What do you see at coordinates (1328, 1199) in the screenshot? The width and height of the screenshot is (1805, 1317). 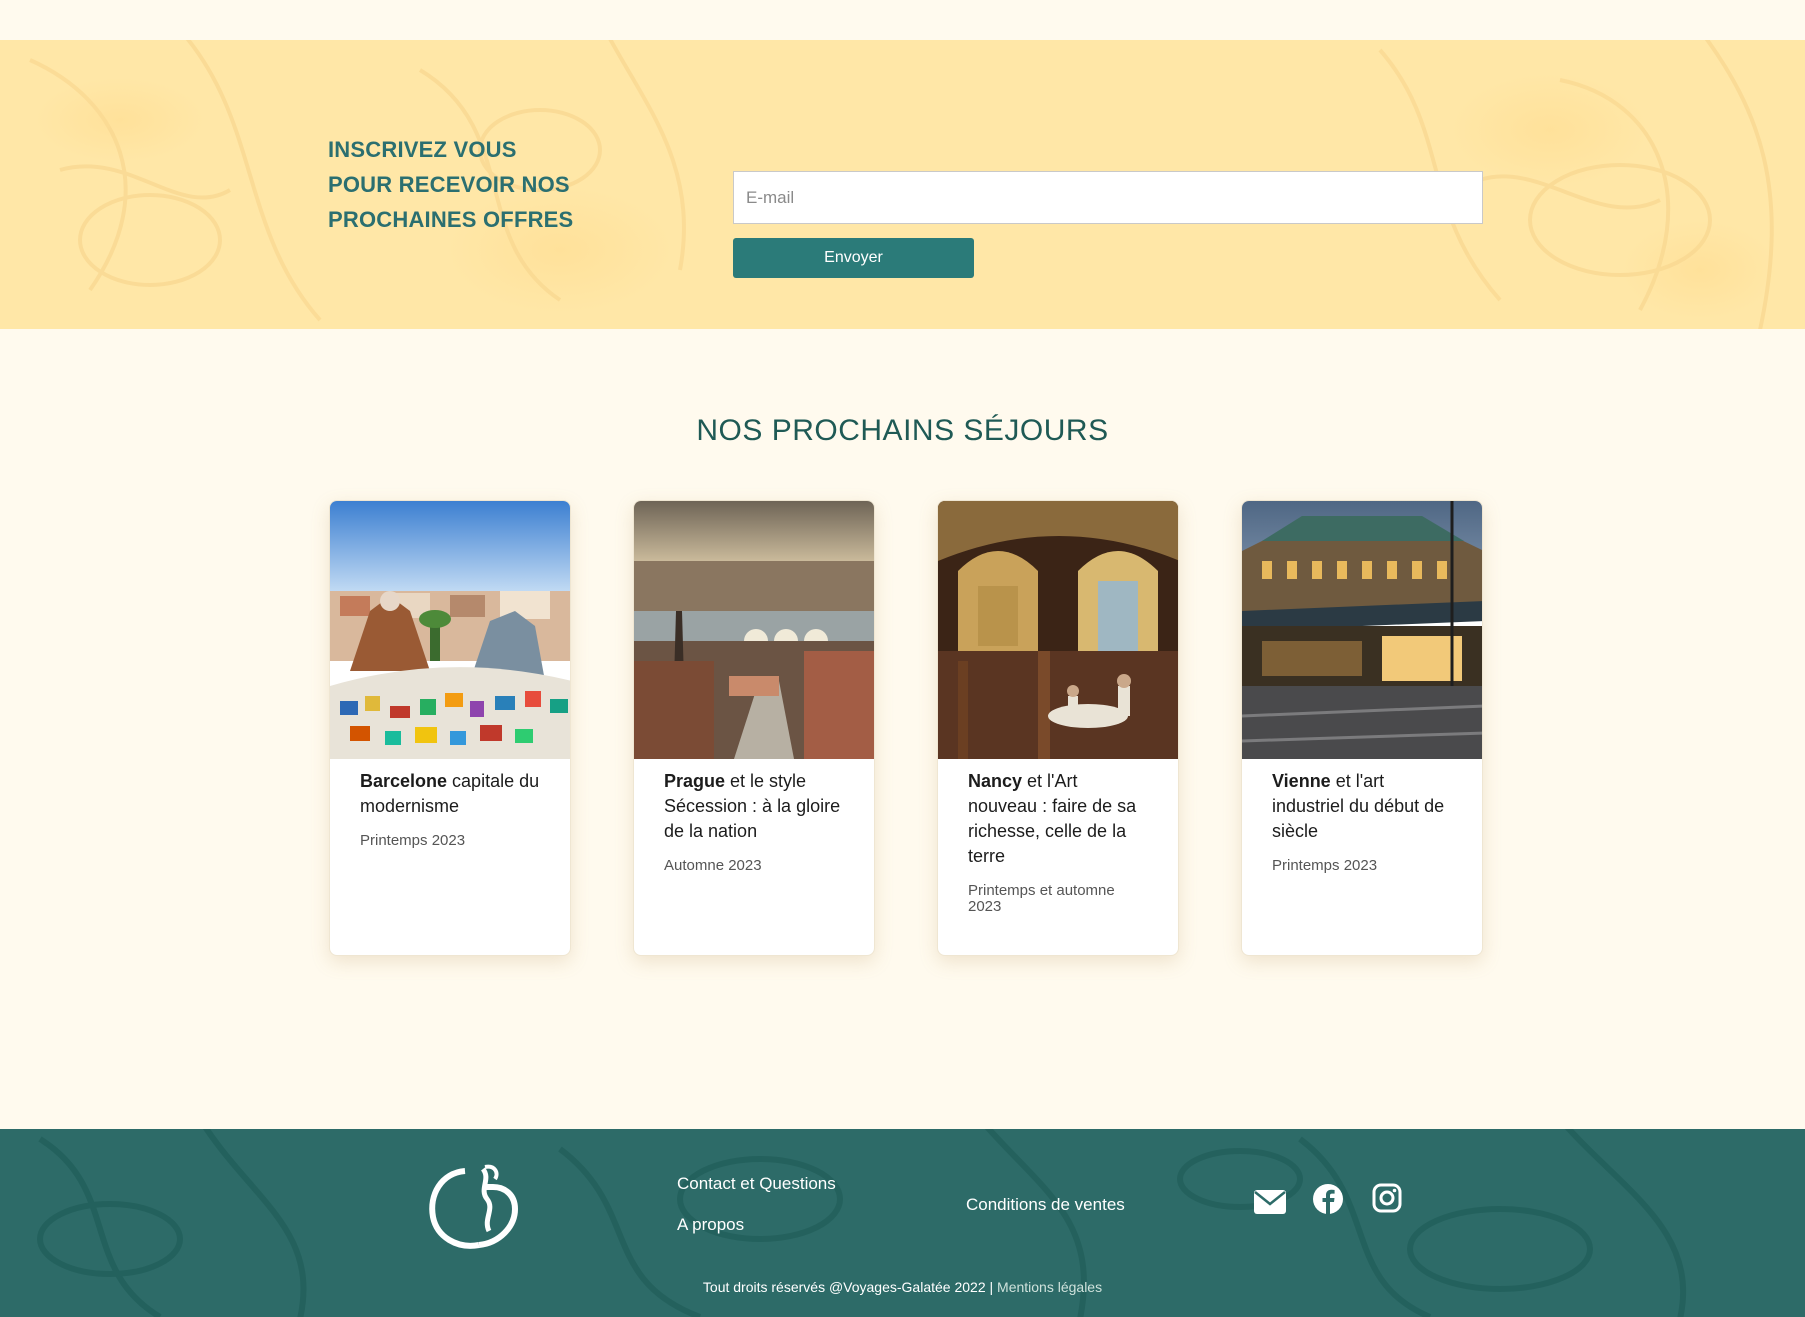 I see `facebook-icon` at bounding box center [1328, 1199].